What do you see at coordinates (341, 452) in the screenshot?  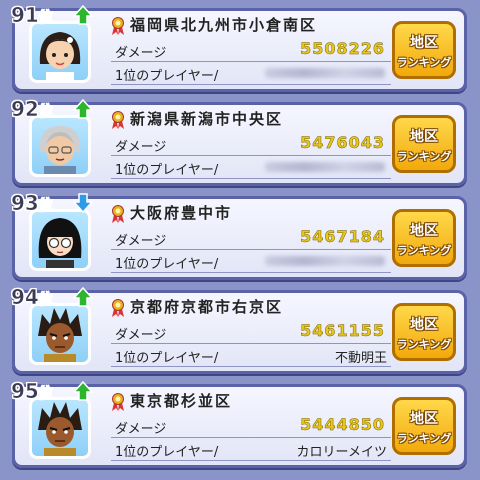 I see `player-name: カロリーメイツ` at bounding box center [341, 452].